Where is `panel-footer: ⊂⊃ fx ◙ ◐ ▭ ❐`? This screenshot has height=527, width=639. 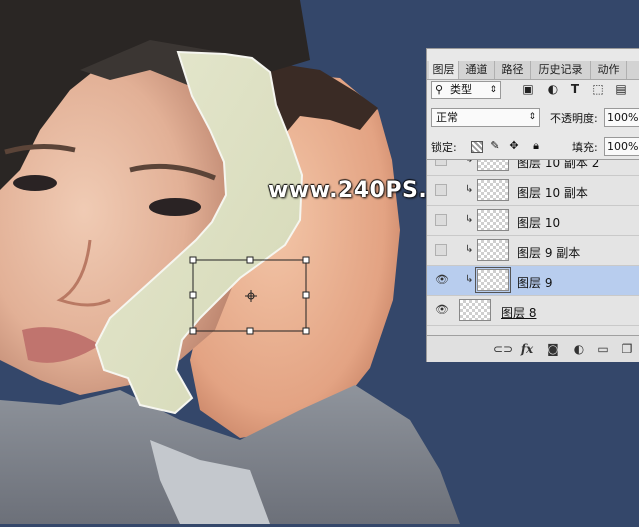 panel-footer: ⊂⊃ fx ◙ ◐ ▭ ❐ is located at coordinates (533, 348).